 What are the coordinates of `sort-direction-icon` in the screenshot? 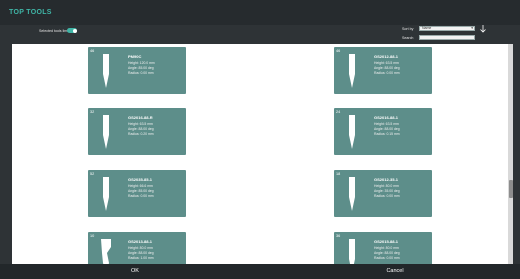 It's located at (483, 28).